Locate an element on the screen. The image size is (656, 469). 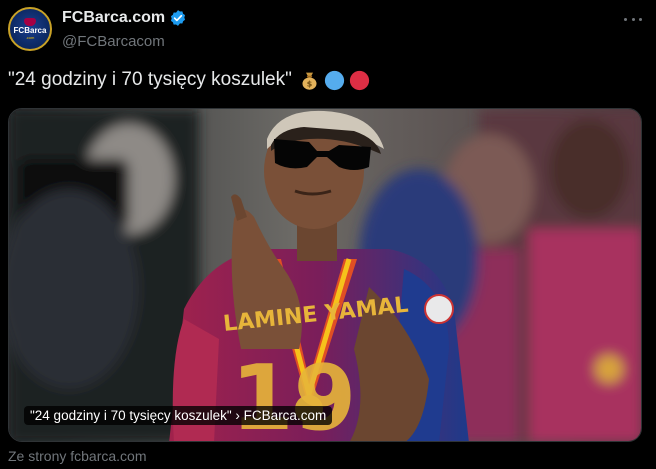
tweet-text-content: "24 godziny i 70 tysięcy koszulek" is located at coordinates (150, 79).